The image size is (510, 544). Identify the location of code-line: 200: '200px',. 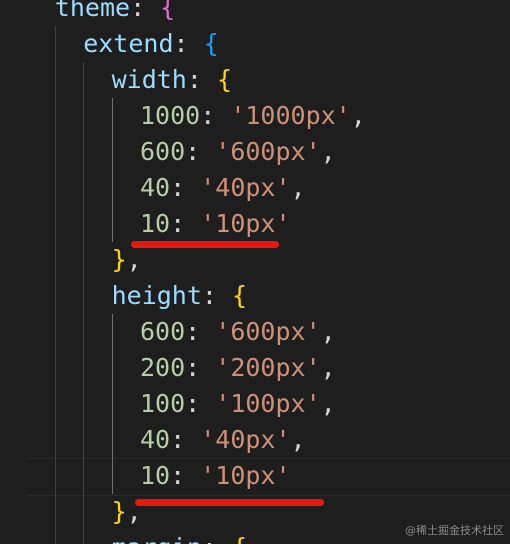
(238, 368).